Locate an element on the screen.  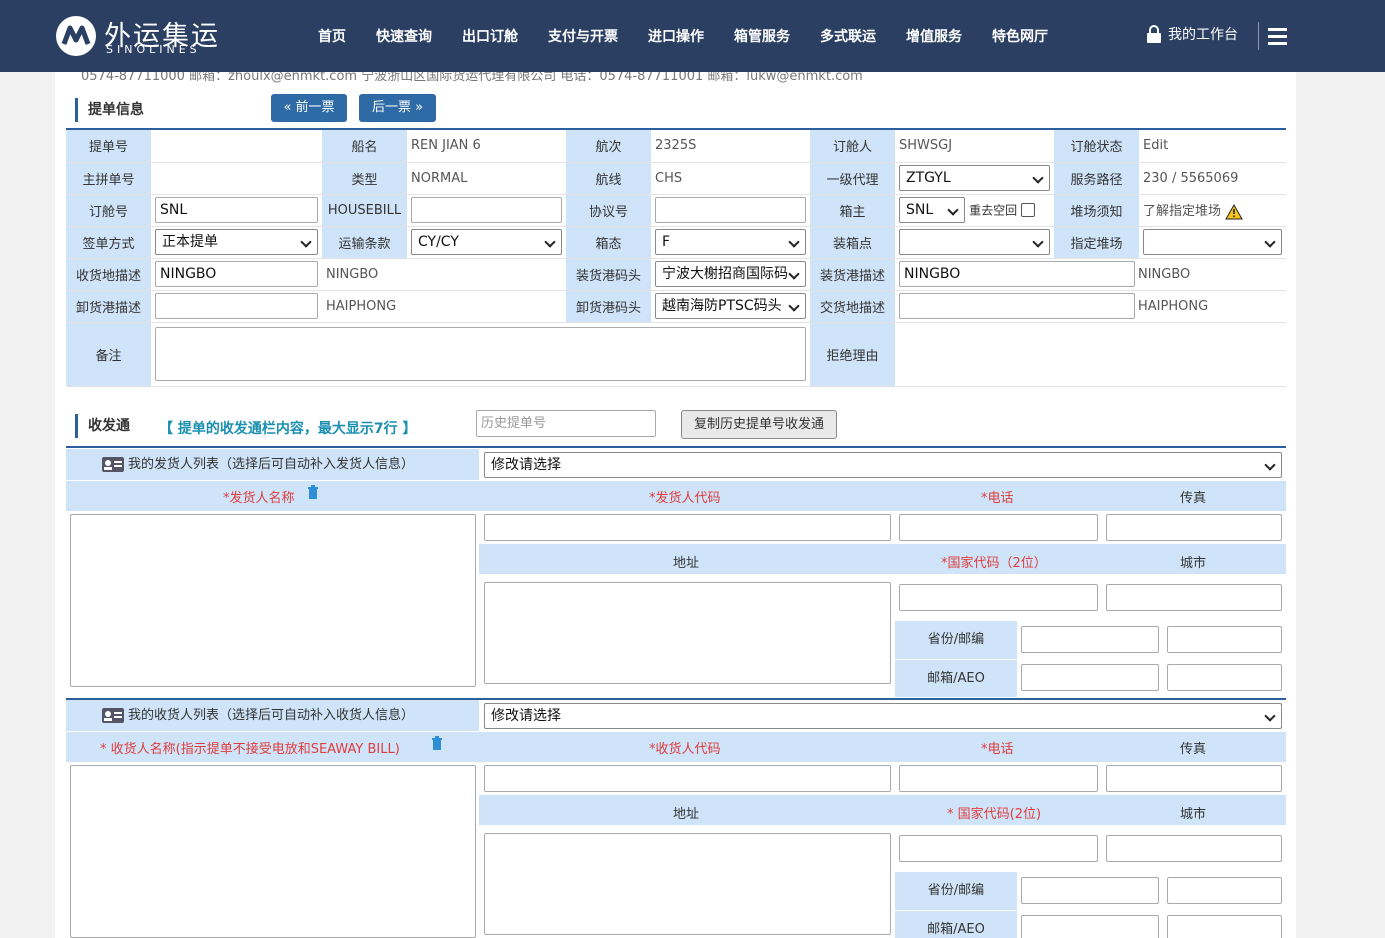
receipt-input: NINGBO is located at coordinates (236, 274).